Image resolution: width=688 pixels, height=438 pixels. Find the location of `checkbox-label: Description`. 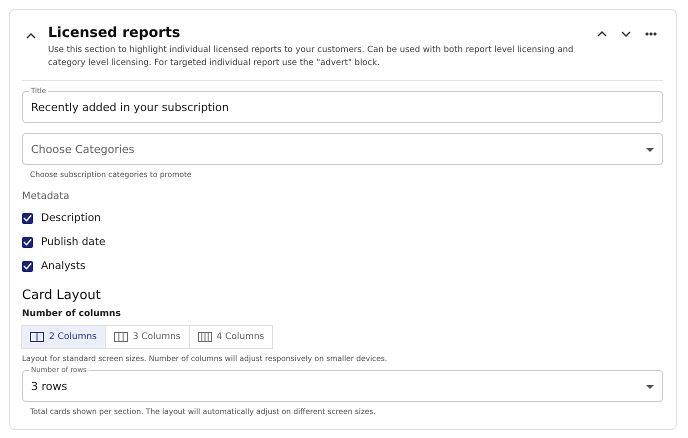

checkbox-label: Description is located at coordinates (71, 218).